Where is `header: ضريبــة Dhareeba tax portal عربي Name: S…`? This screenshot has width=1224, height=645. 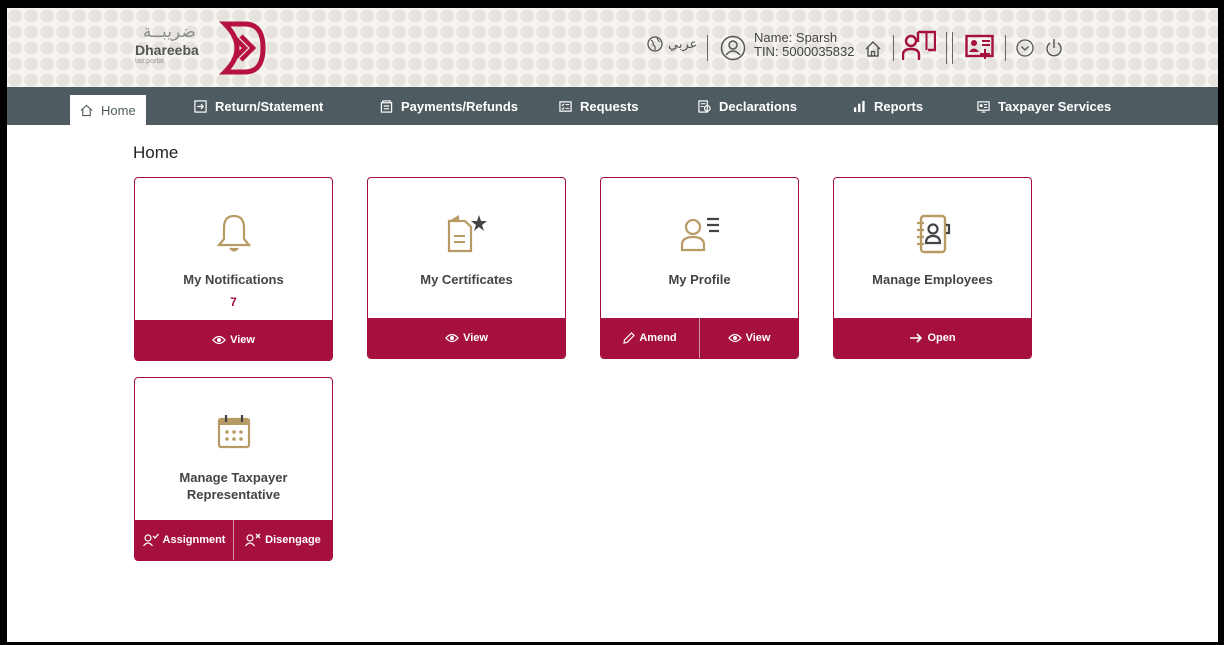
header: ضريبــة Dhareeba tax portal عربي Name: S… is located at coordinates (612, 47).